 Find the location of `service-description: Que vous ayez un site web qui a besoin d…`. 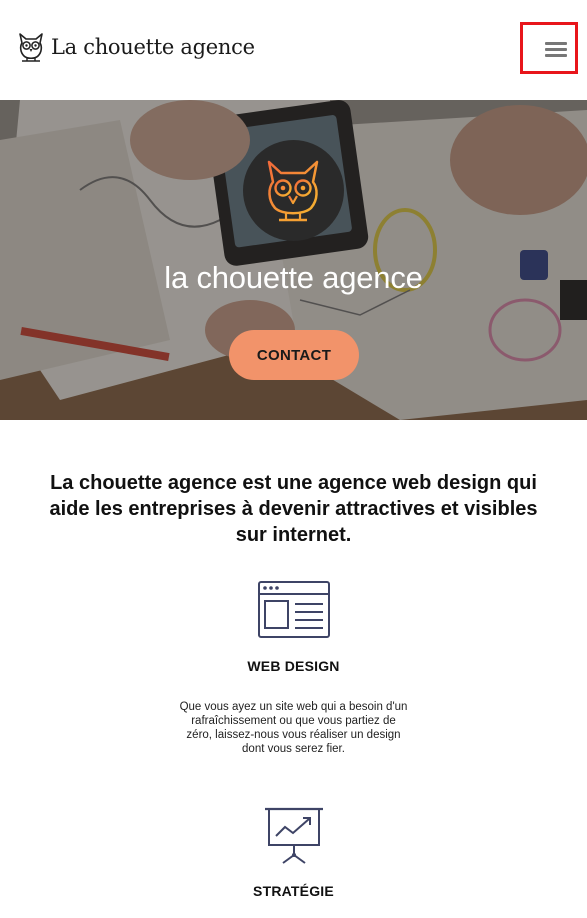

service-description: Que vous ayez un site web qui a besoin d… is located at coordinates (293, 728).